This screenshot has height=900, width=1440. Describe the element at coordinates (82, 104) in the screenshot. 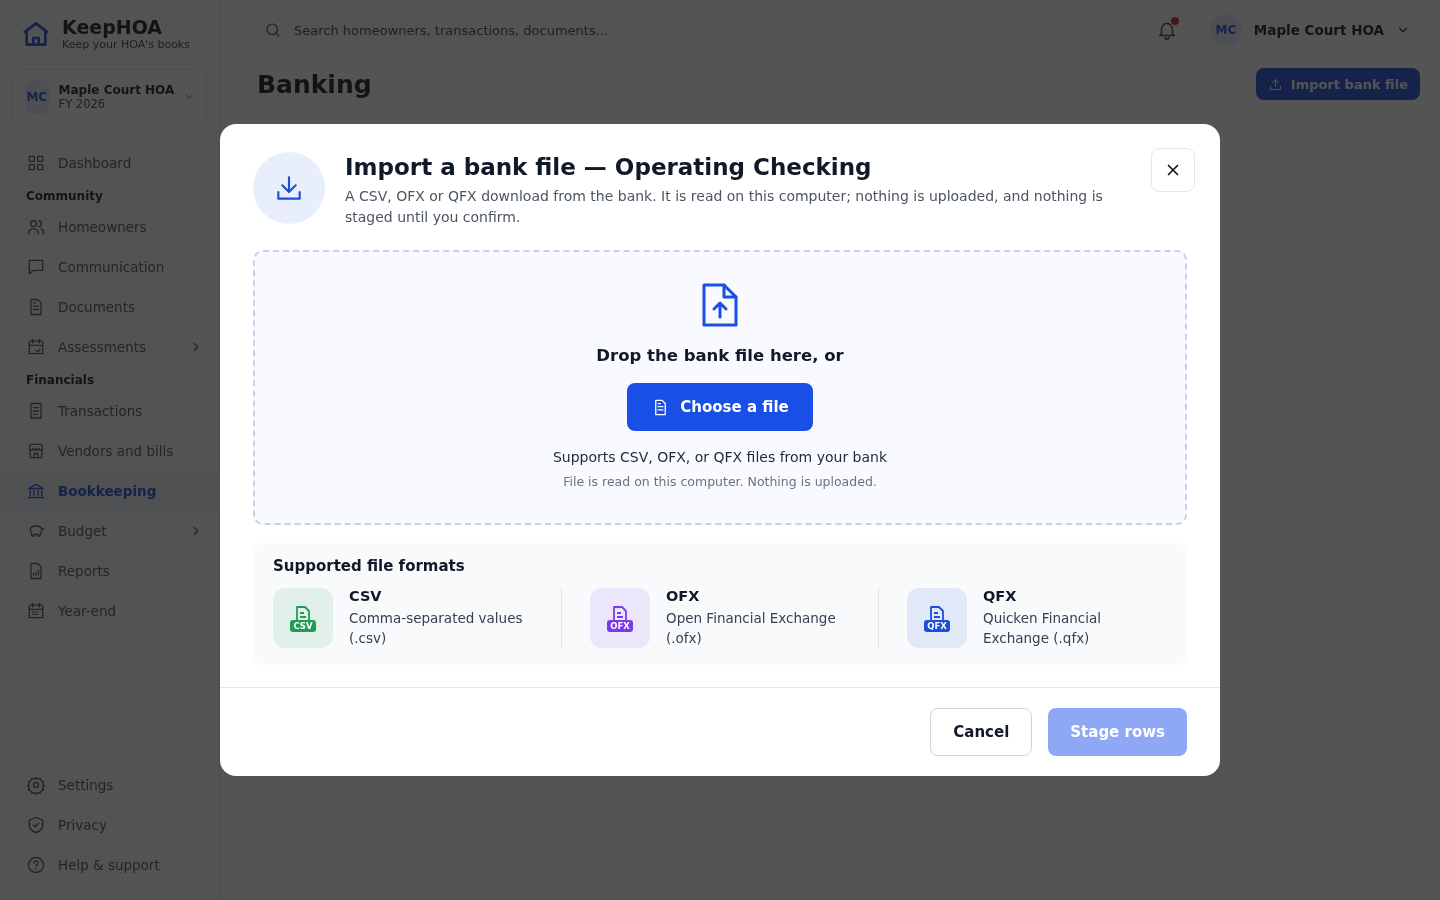

I see `fiscal-year: FY 2026` at that location.